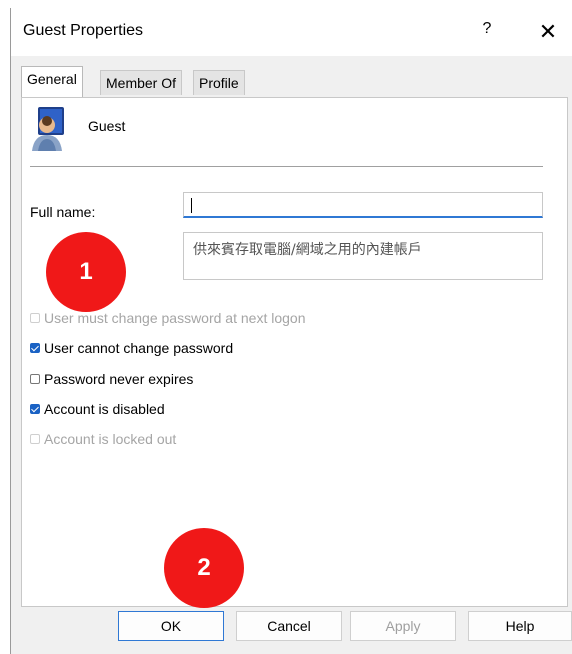 Image resolution: width=572 pixels, height=654 pixels. I want to click on checkbox-label: User cannot change password, so click(139, 348).